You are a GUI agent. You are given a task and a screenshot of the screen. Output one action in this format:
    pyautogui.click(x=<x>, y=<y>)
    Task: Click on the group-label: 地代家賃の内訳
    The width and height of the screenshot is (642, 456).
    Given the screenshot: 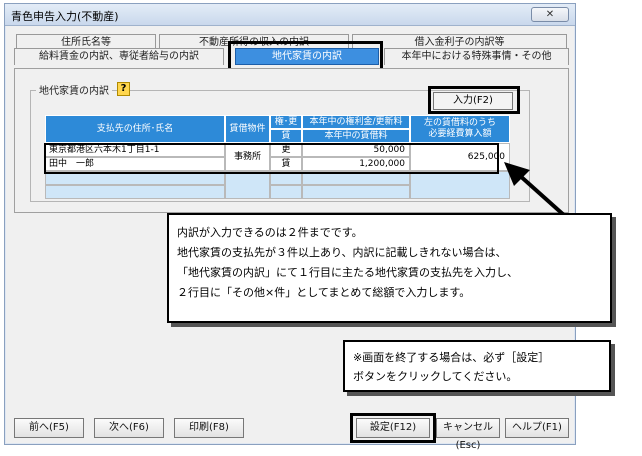 What is the action you would take?
    pyautogui.click(x=74, y=89)
    